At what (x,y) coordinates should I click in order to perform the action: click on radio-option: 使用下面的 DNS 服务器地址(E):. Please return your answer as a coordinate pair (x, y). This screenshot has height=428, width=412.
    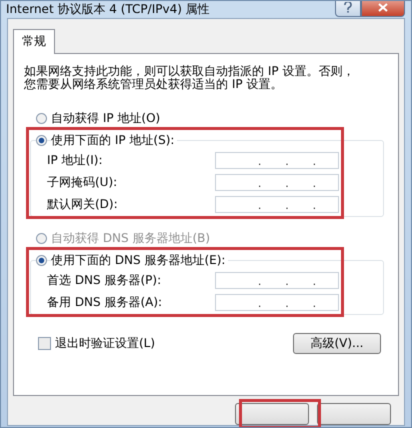
    Looking at the image, I should click on (204, 260).